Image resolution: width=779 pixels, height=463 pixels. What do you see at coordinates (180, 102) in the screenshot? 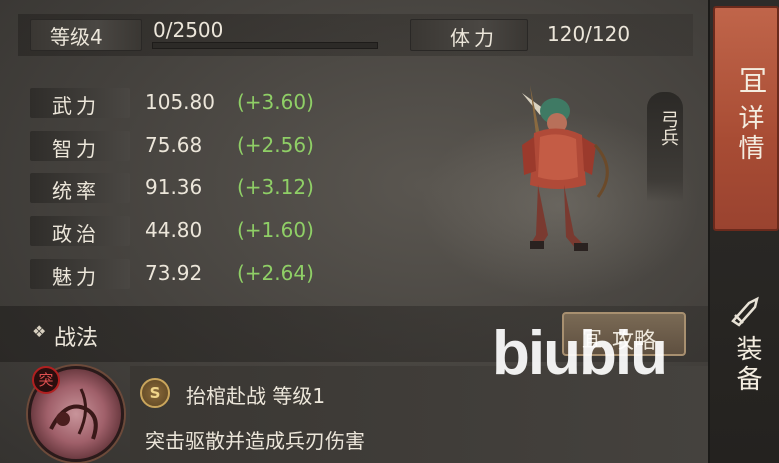
I see `stat-value: 105.80` at bounding box center [180, 102].